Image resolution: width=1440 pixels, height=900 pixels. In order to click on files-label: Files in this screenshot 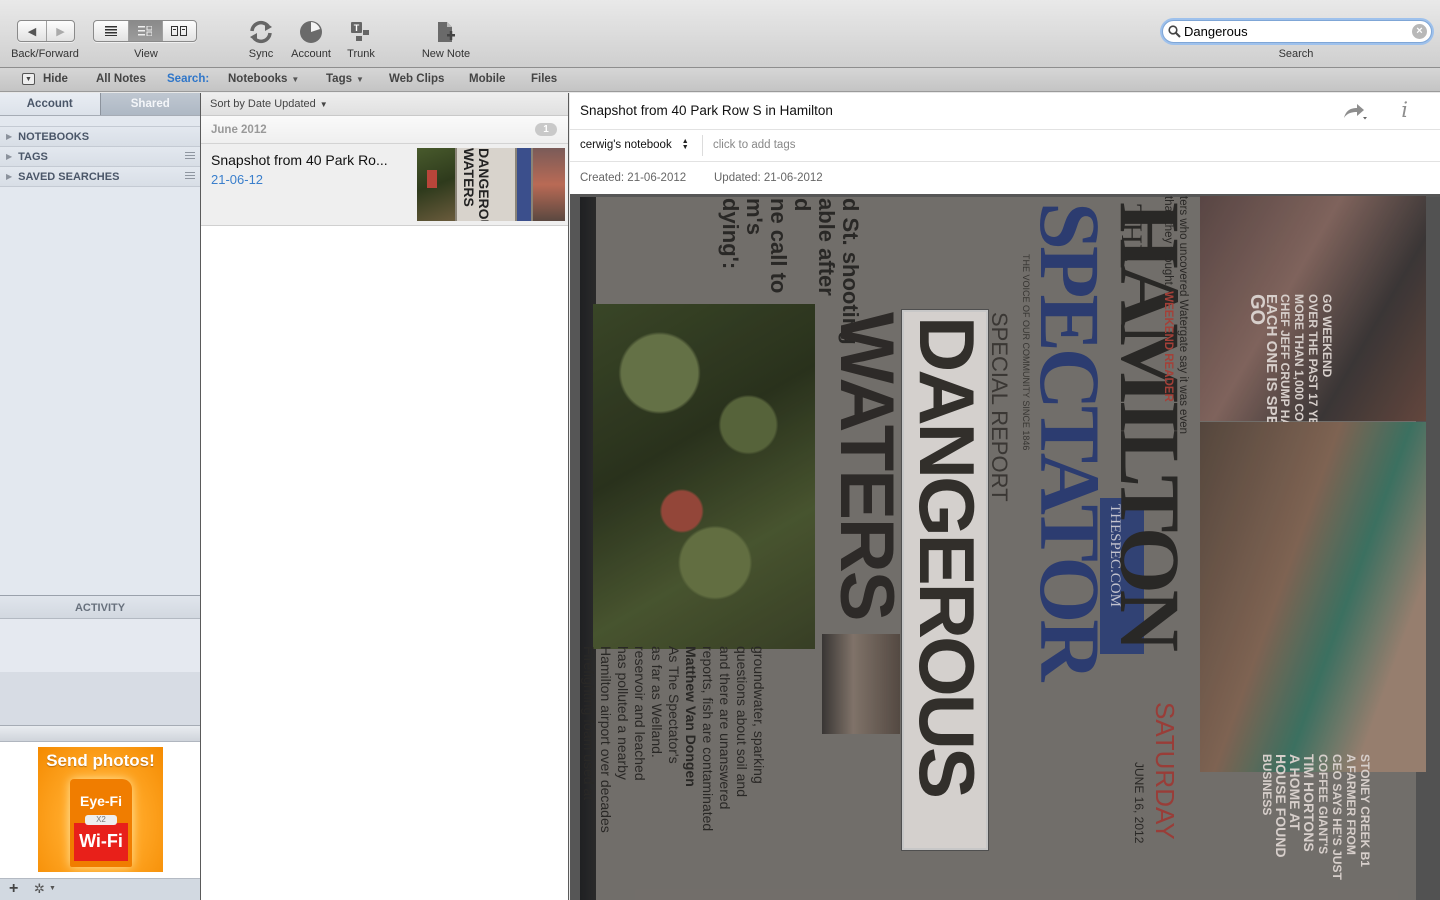, I will do `click(544, 79)`.